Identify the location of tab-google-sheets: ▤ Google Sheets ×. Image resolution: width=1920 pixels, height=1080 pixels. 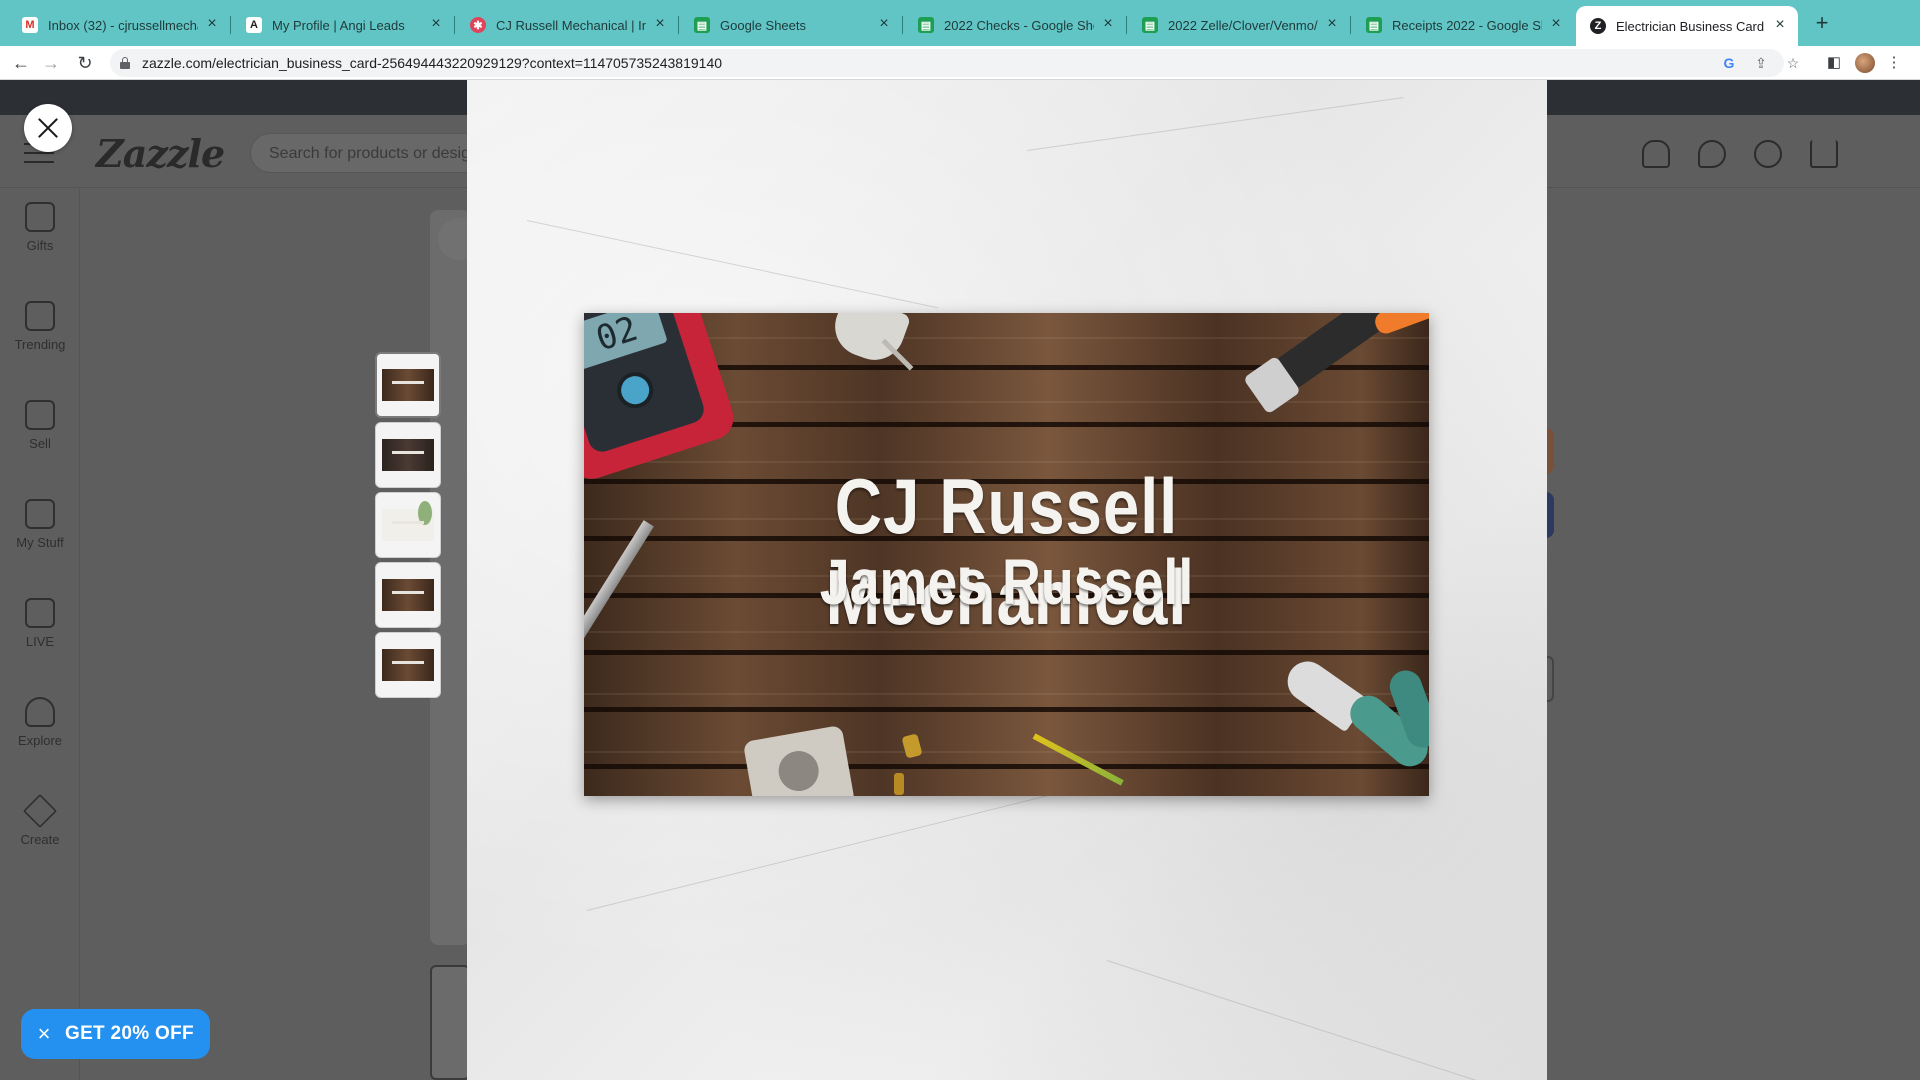
(791, 25).